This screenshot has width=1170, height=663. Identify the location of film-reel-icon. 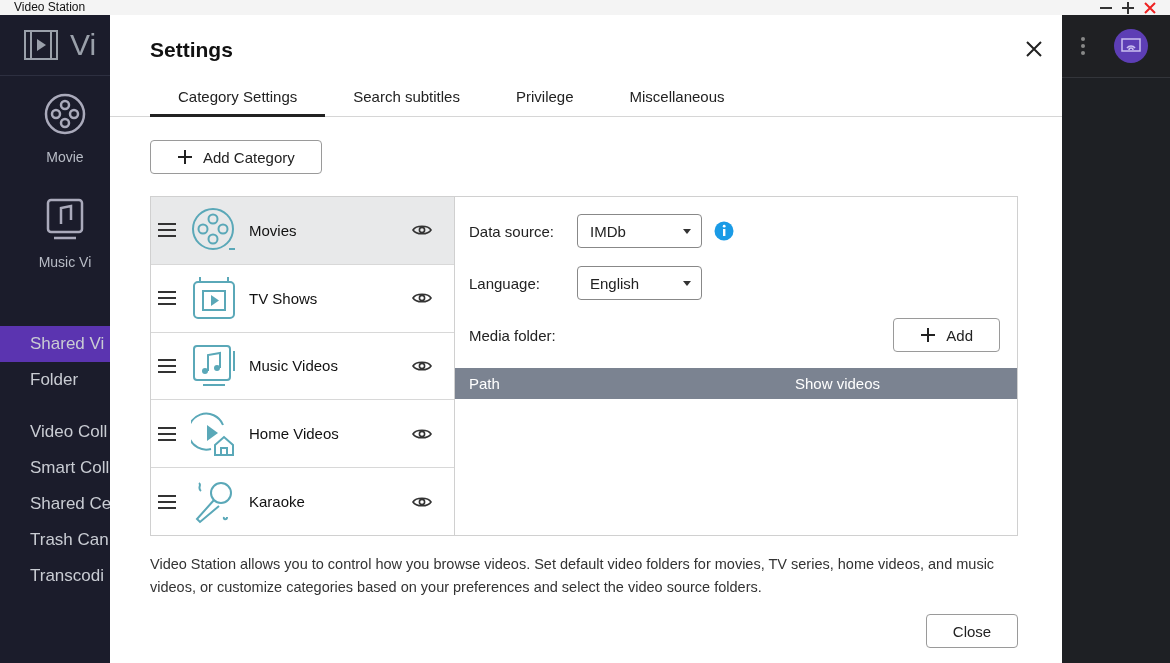
(65, 113).